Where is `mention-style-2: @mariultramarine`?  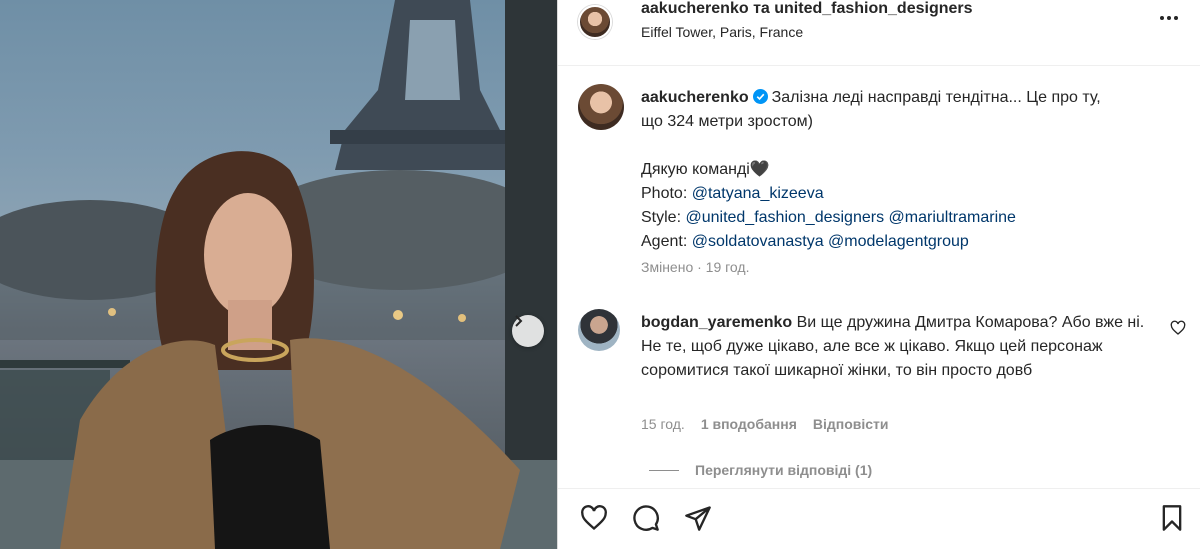
mention-style-2: @mariultramarine is located at coordinates (952, 217).